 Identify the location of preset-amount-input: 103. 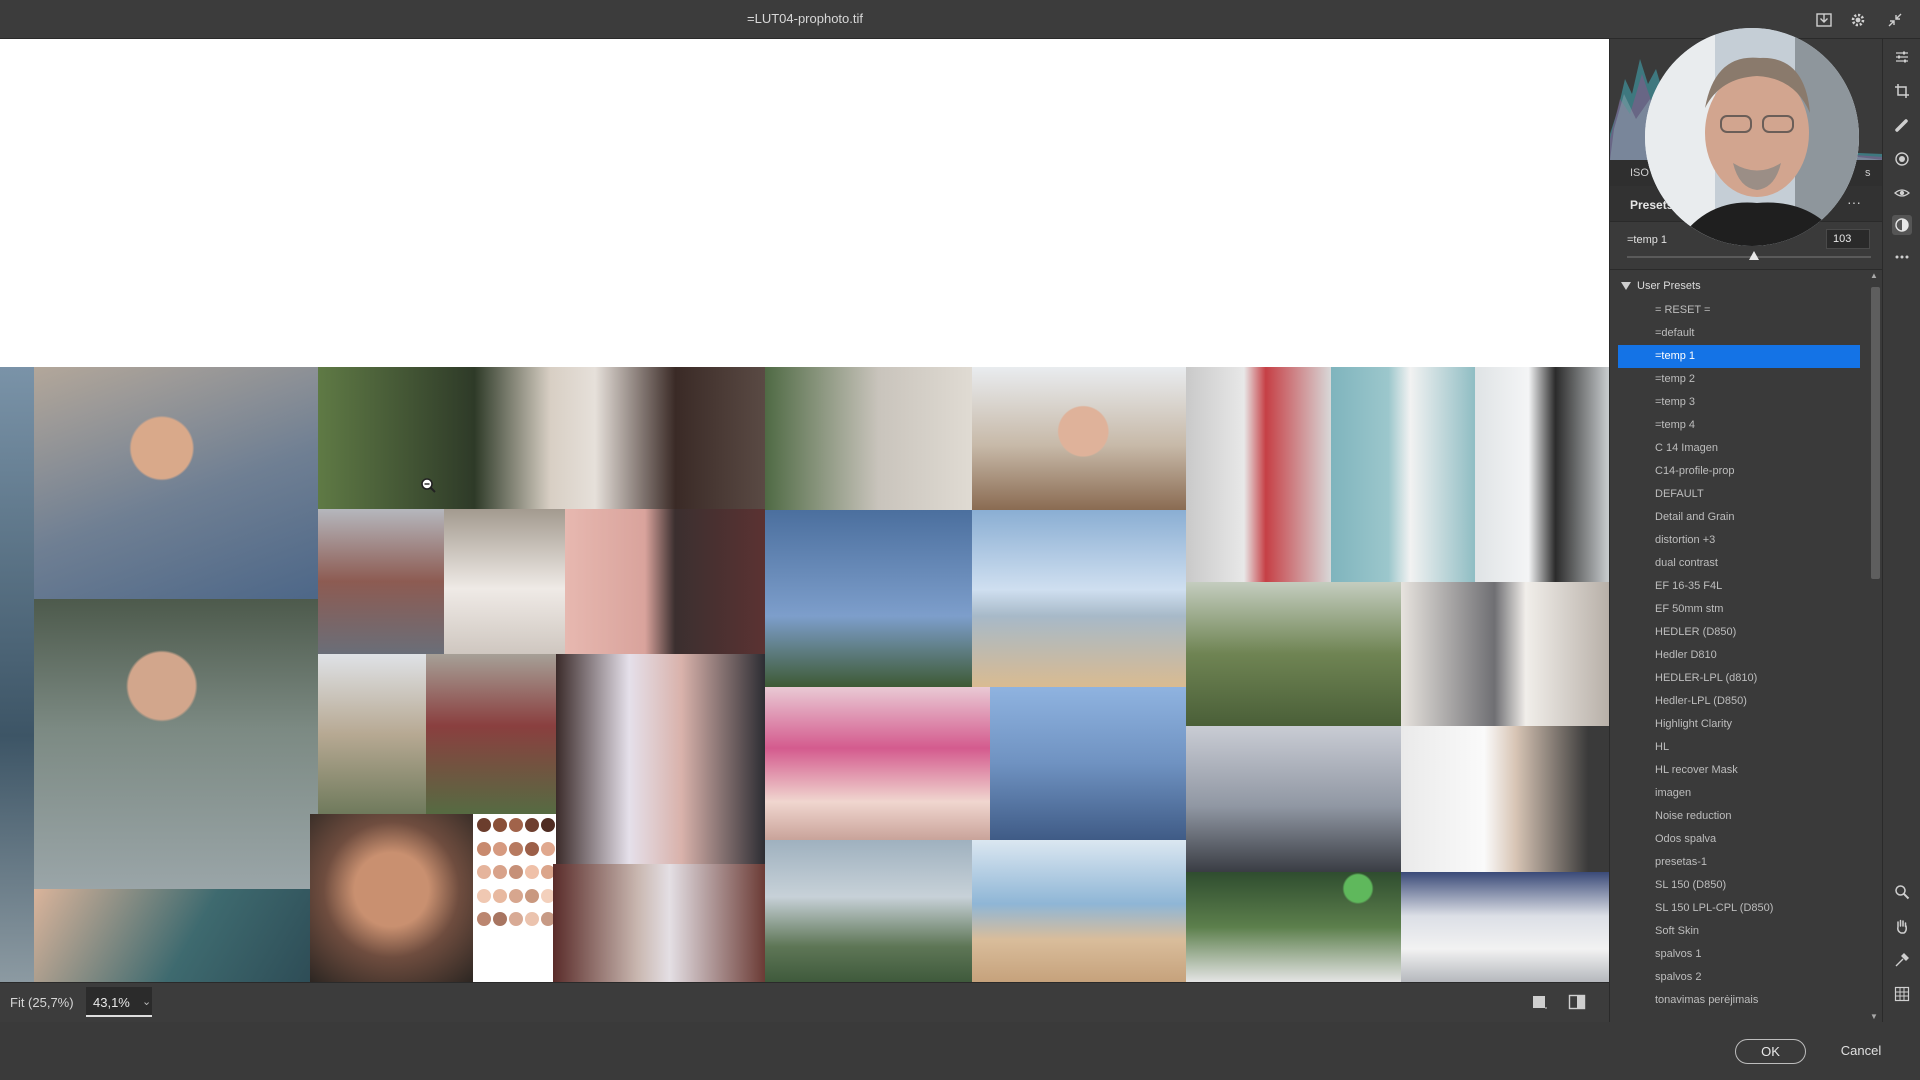
(1848, 239).